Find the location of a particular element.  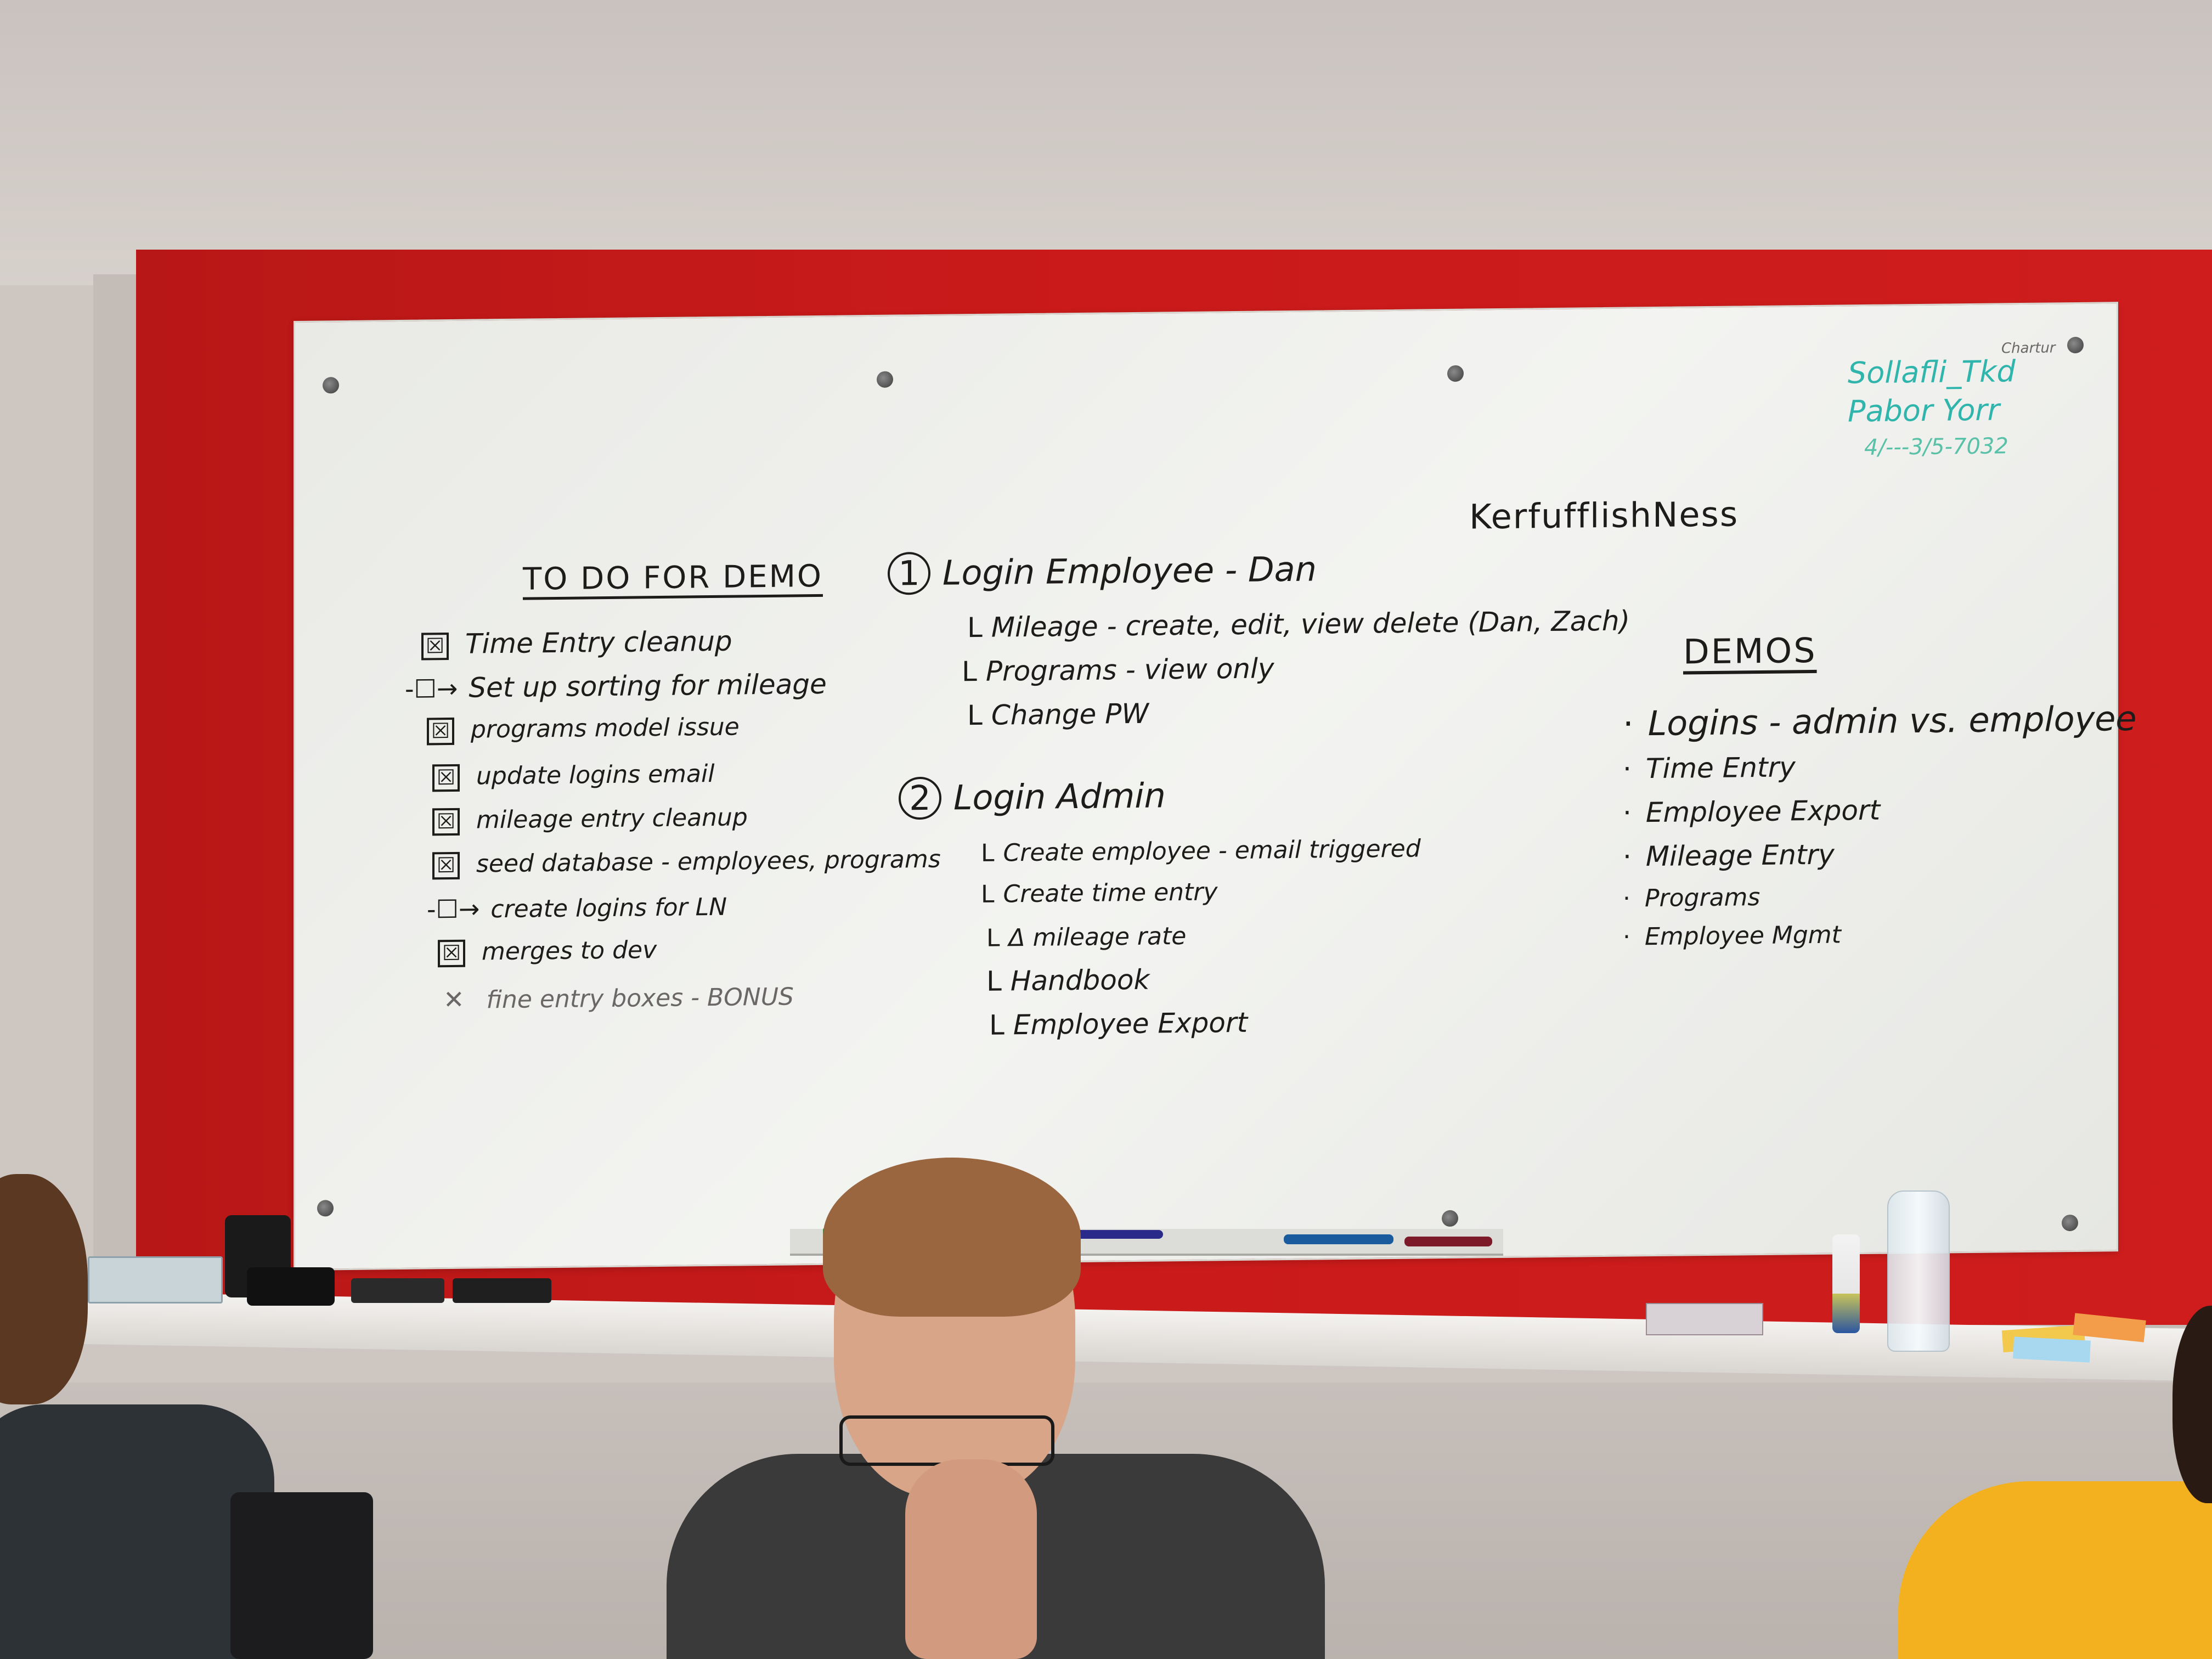

todo-item: ☒ Time Entry cleanup is located at coordinates (577, 643).